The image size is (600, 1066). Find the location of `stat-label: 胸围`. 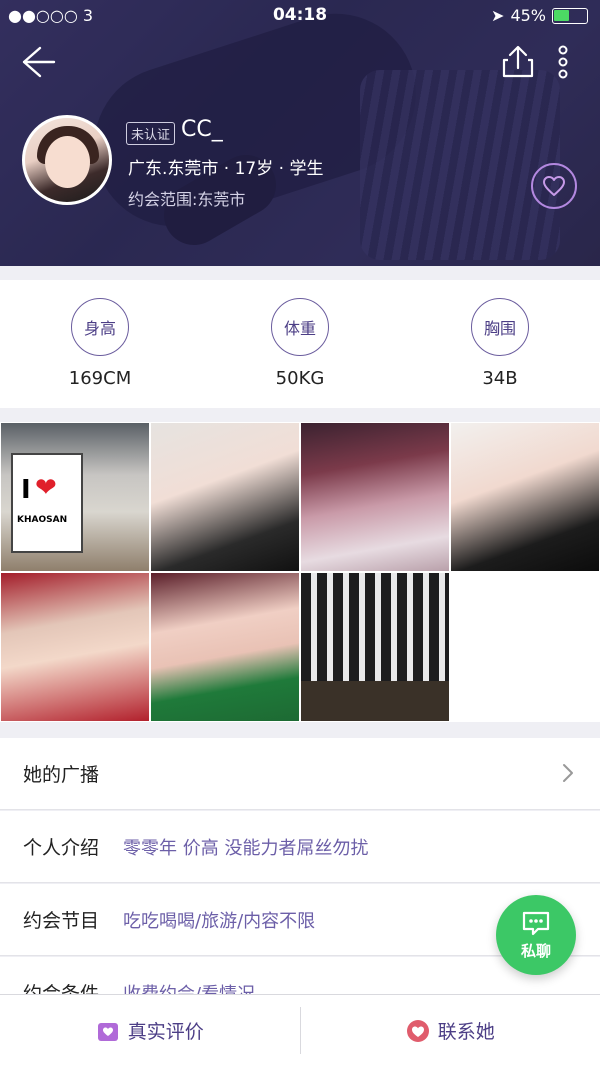

stat-label: 胸围 is located at coordinates (500, 327).